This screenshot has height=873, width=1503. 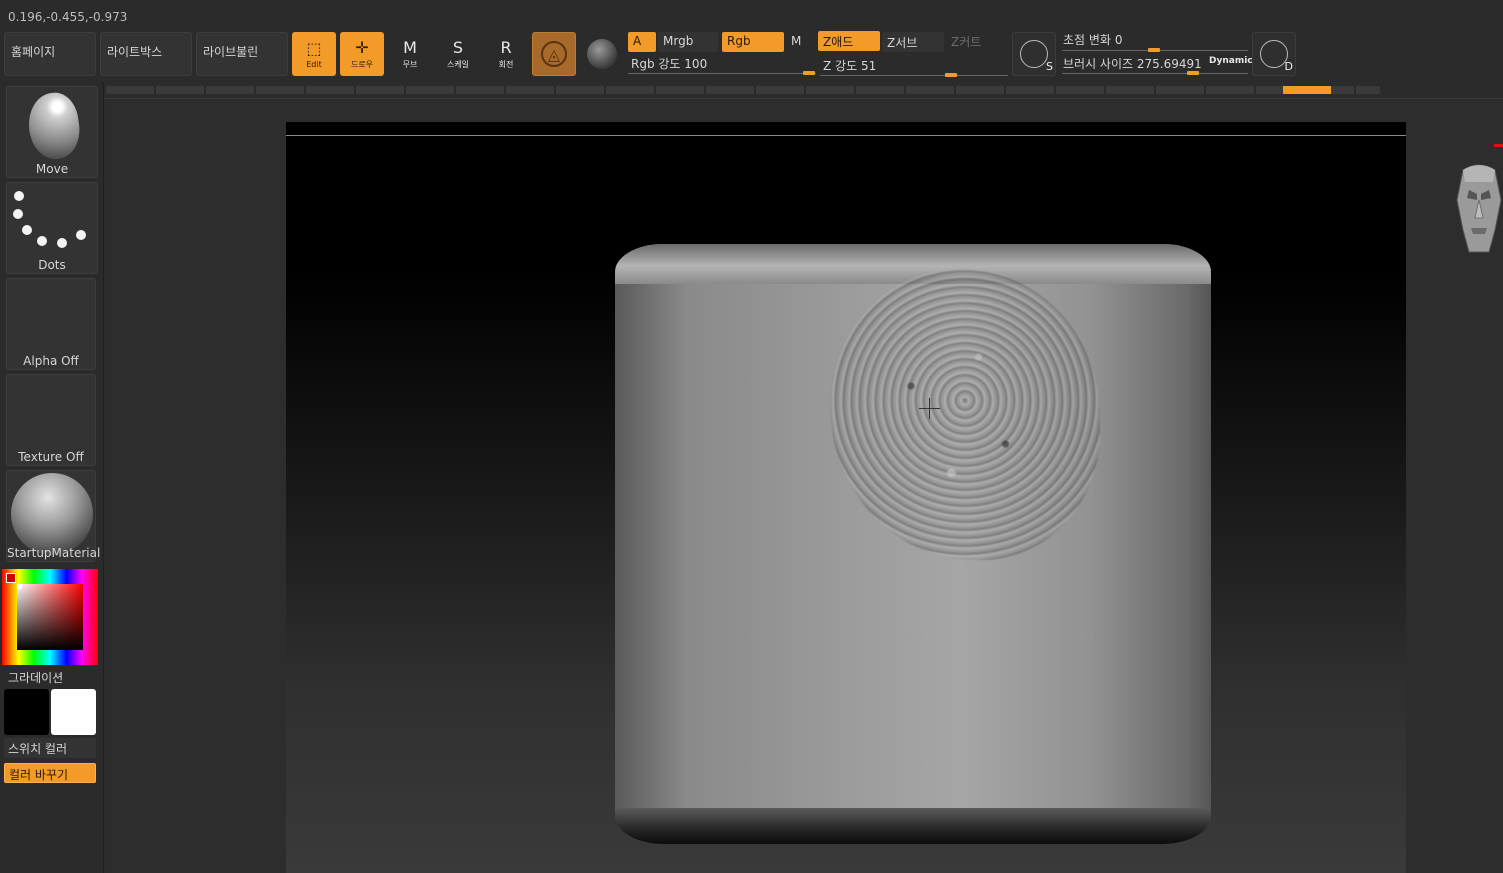 I want to click on z-intensity-label: Z 강도, so click(x=840, y=66).